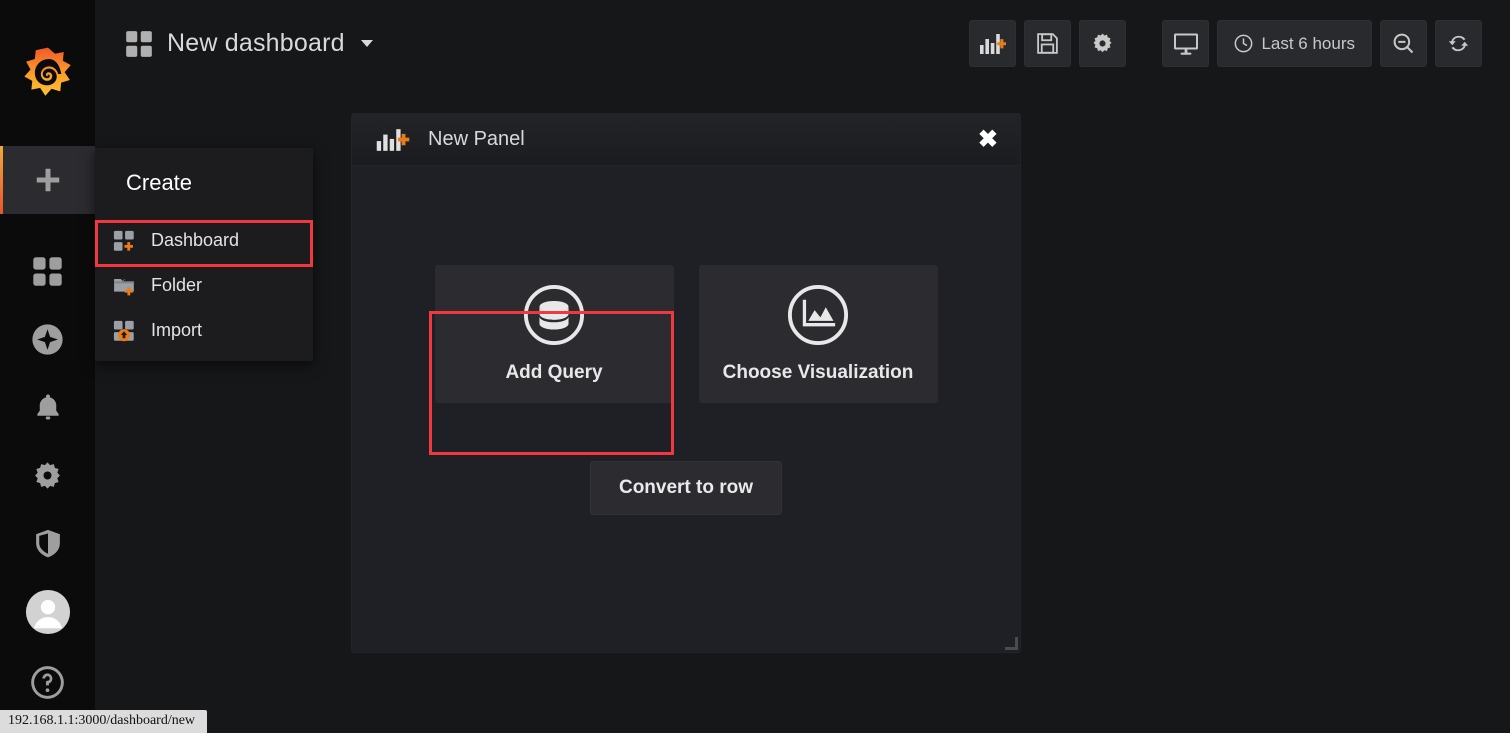 The height and width of the screenshot is (733, 1510). Describe the element at coordinates (1244, 43) in the screenshot. I see `clock-icon` at that location.